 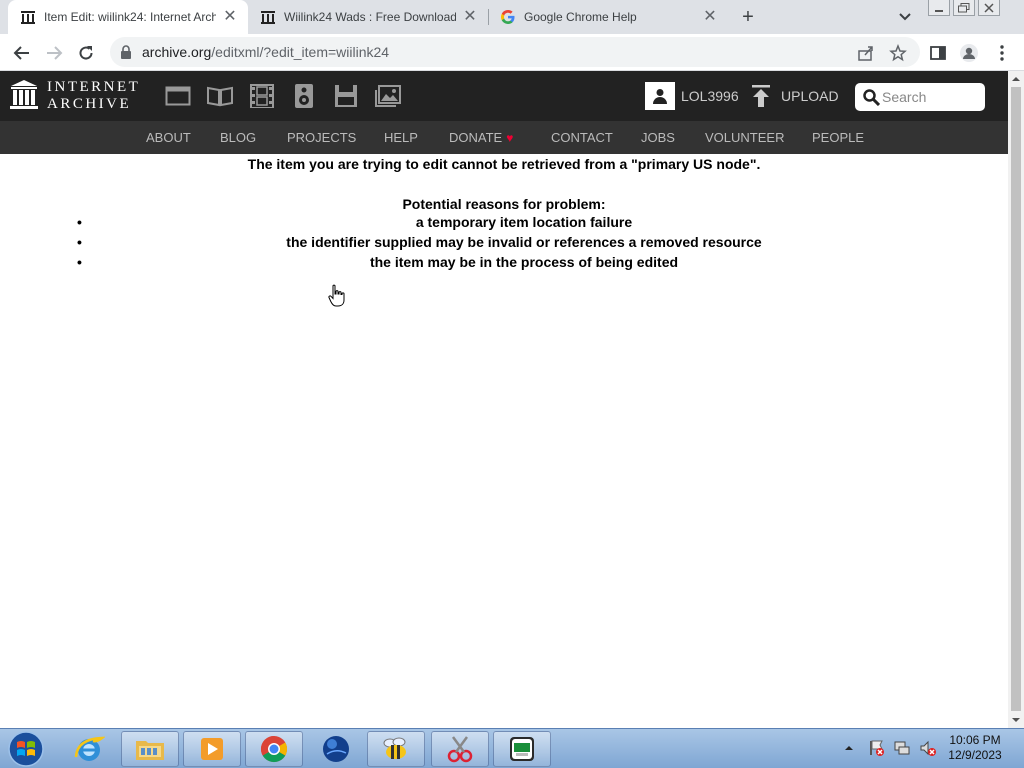 I want to click on bookmark-button, so click(x=898, y=53).